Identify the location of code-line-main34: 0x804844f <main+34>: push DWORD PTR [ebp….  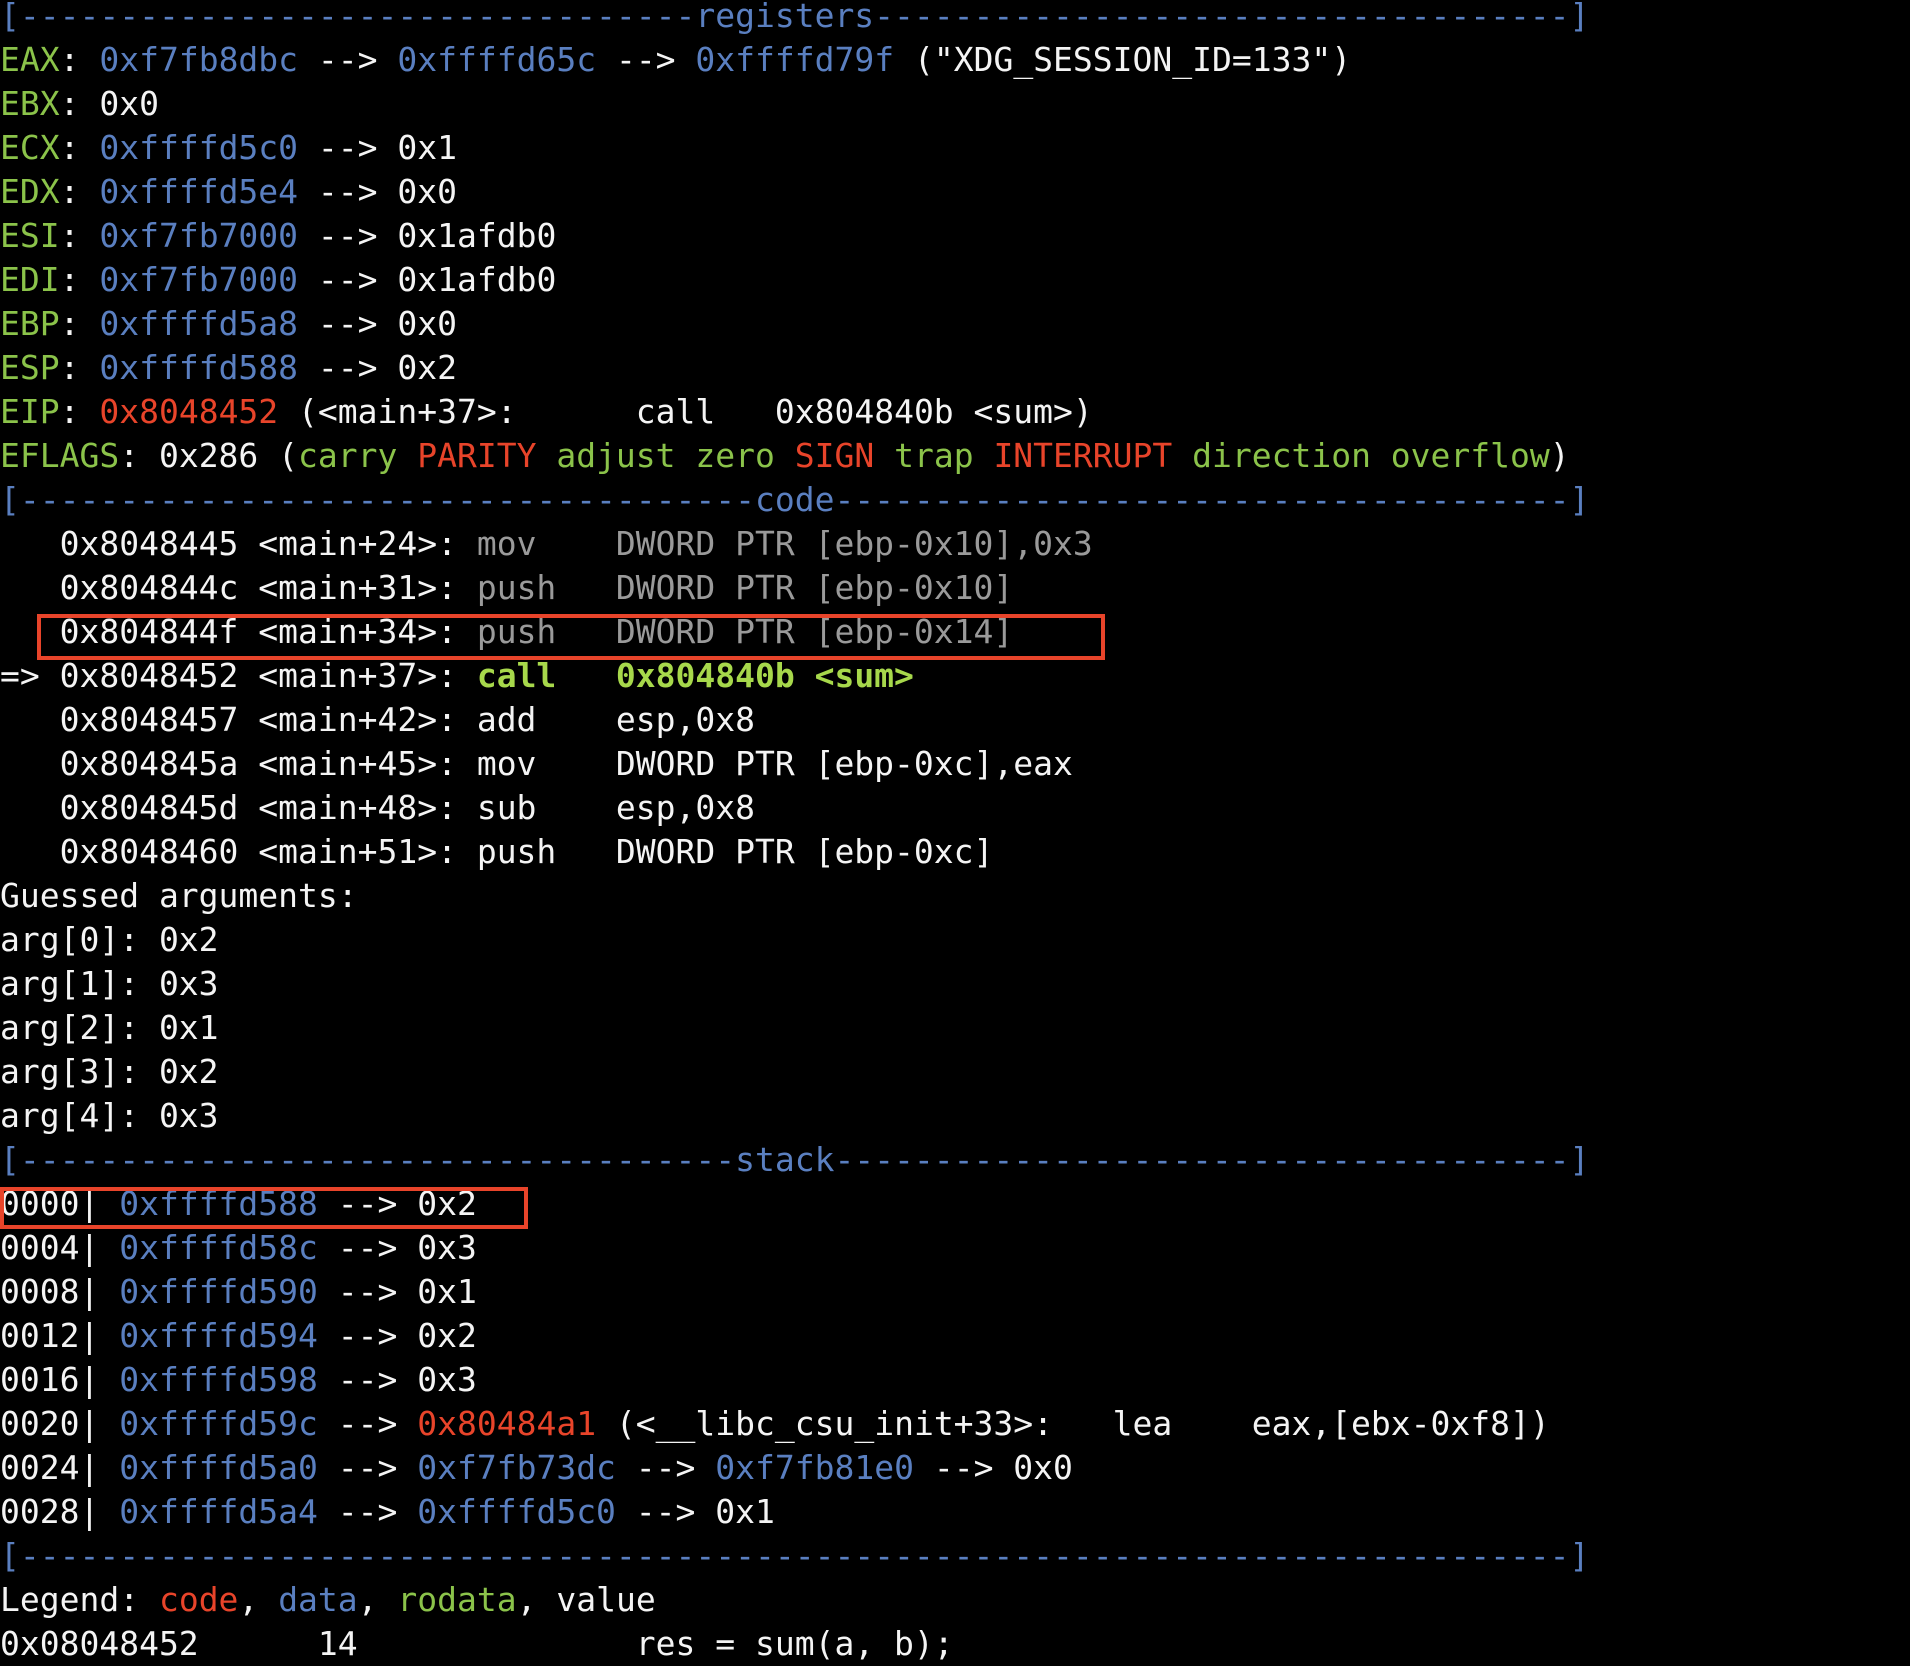
(507, 632).